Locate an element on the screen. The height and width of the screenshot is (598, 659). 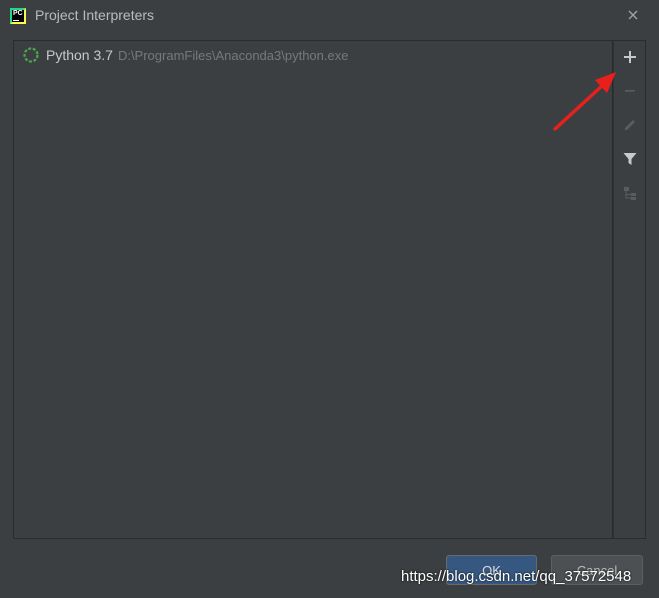
interpreter-name: Python 3.7 is located at coordinates (79, 55).